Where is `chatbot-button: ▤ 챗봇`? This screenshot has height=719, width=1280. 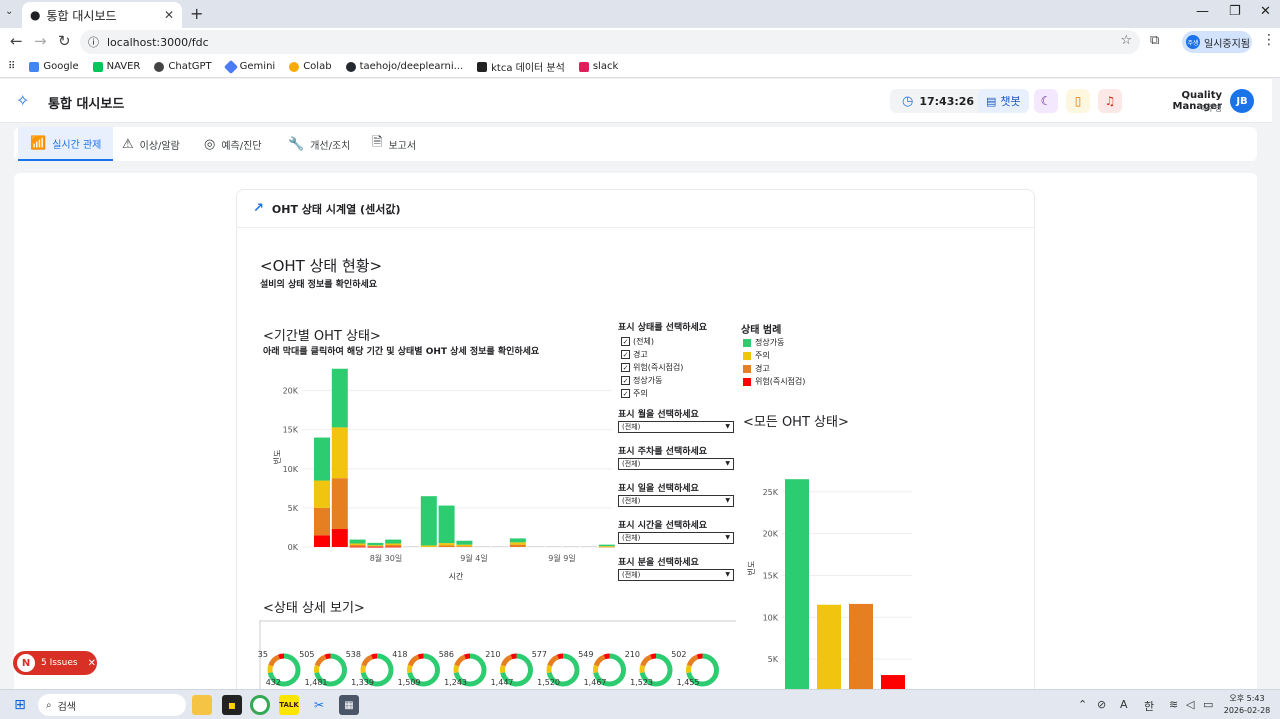 chatbot-button: ▤ 챗봇 is located at coordinates (1003, 101).